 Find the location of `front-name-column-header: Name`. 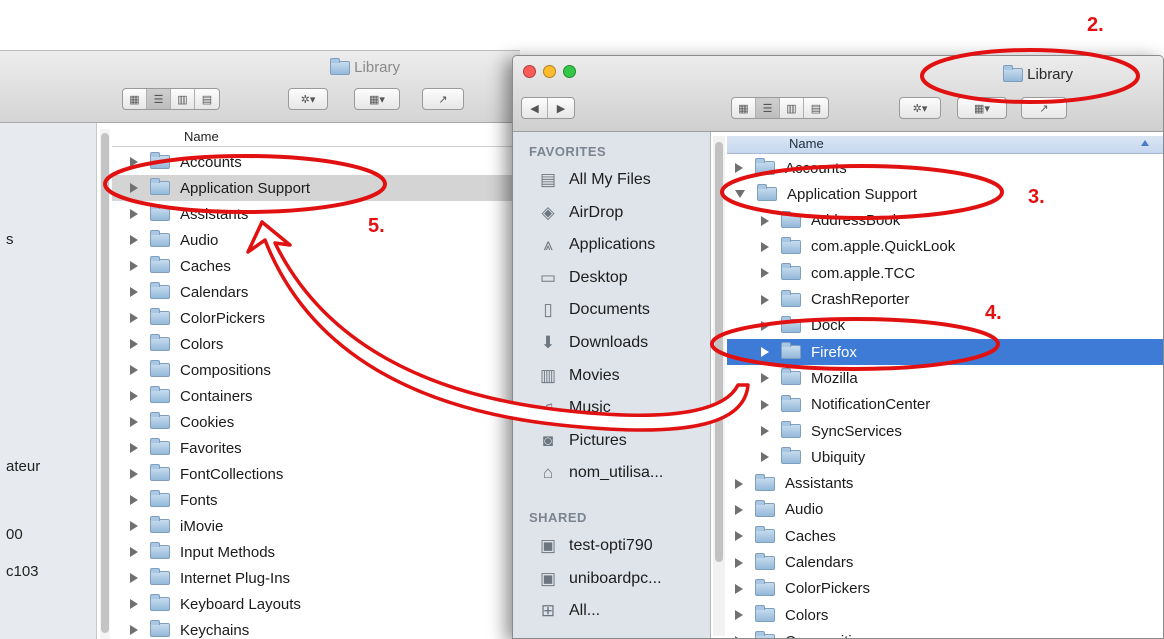

front-name-column-header: Name is located at coordinates (945, 145).